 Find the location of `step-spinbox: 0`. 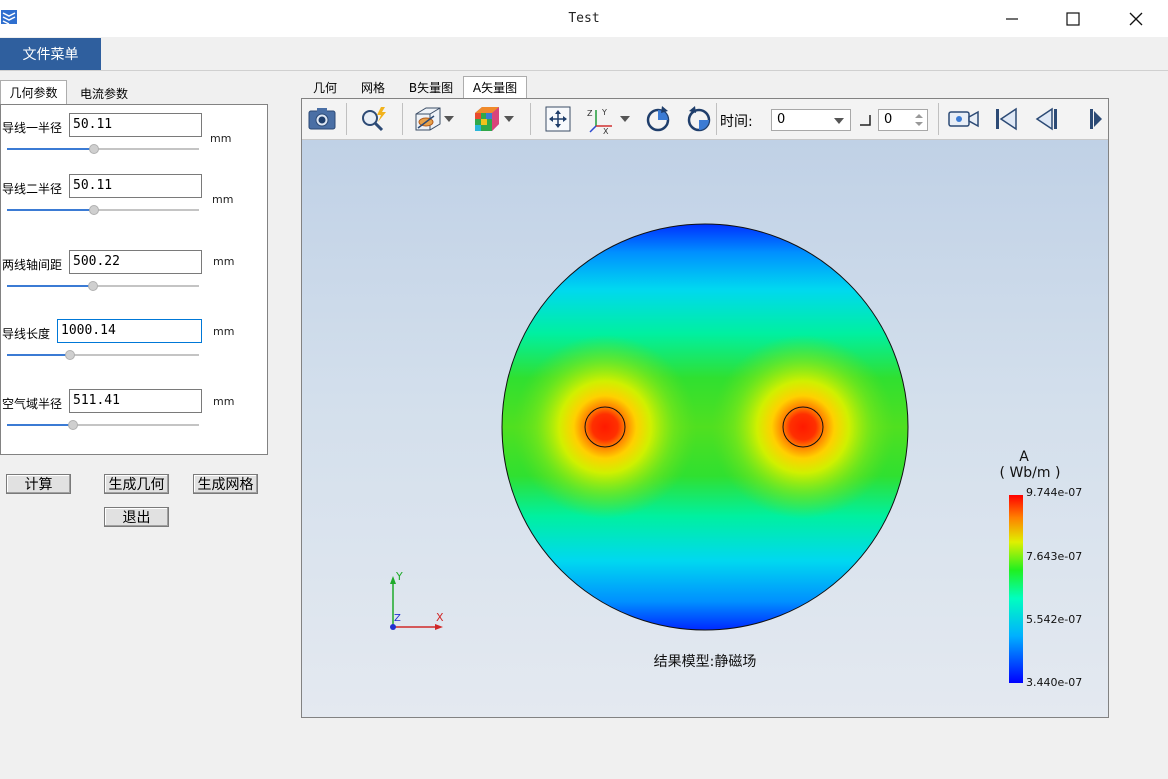

step-spinbox: 0 is located at coordinates (903, 120).